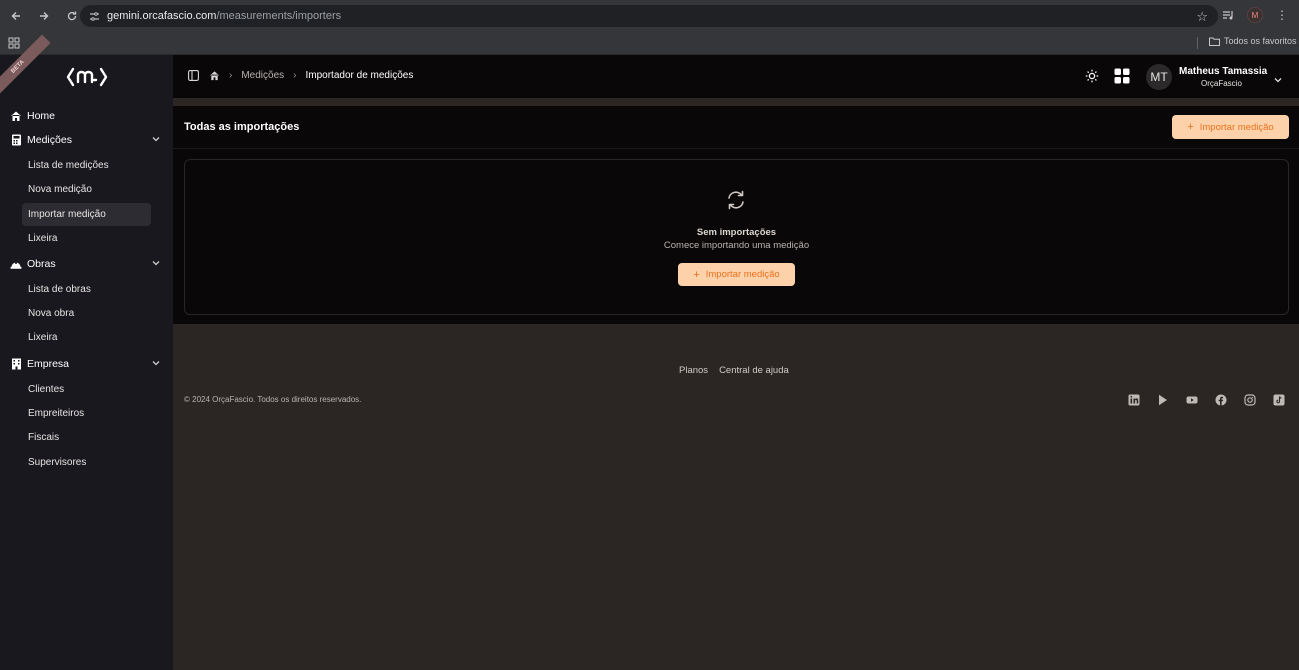  I want to click on sidebar-item-importar-medicao: Importar medição, so click(86, 214).